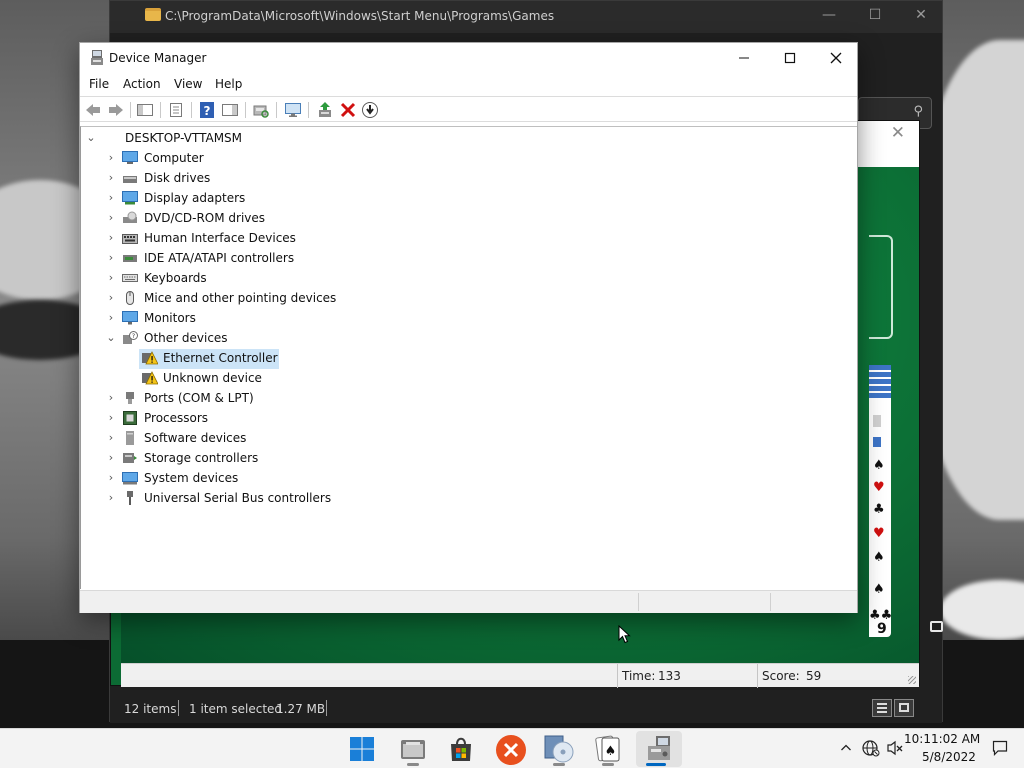  What do you see at coordinates (770, 602) in the screenshot?
I see `status-pane-divider` at bounding box center [770, 602].